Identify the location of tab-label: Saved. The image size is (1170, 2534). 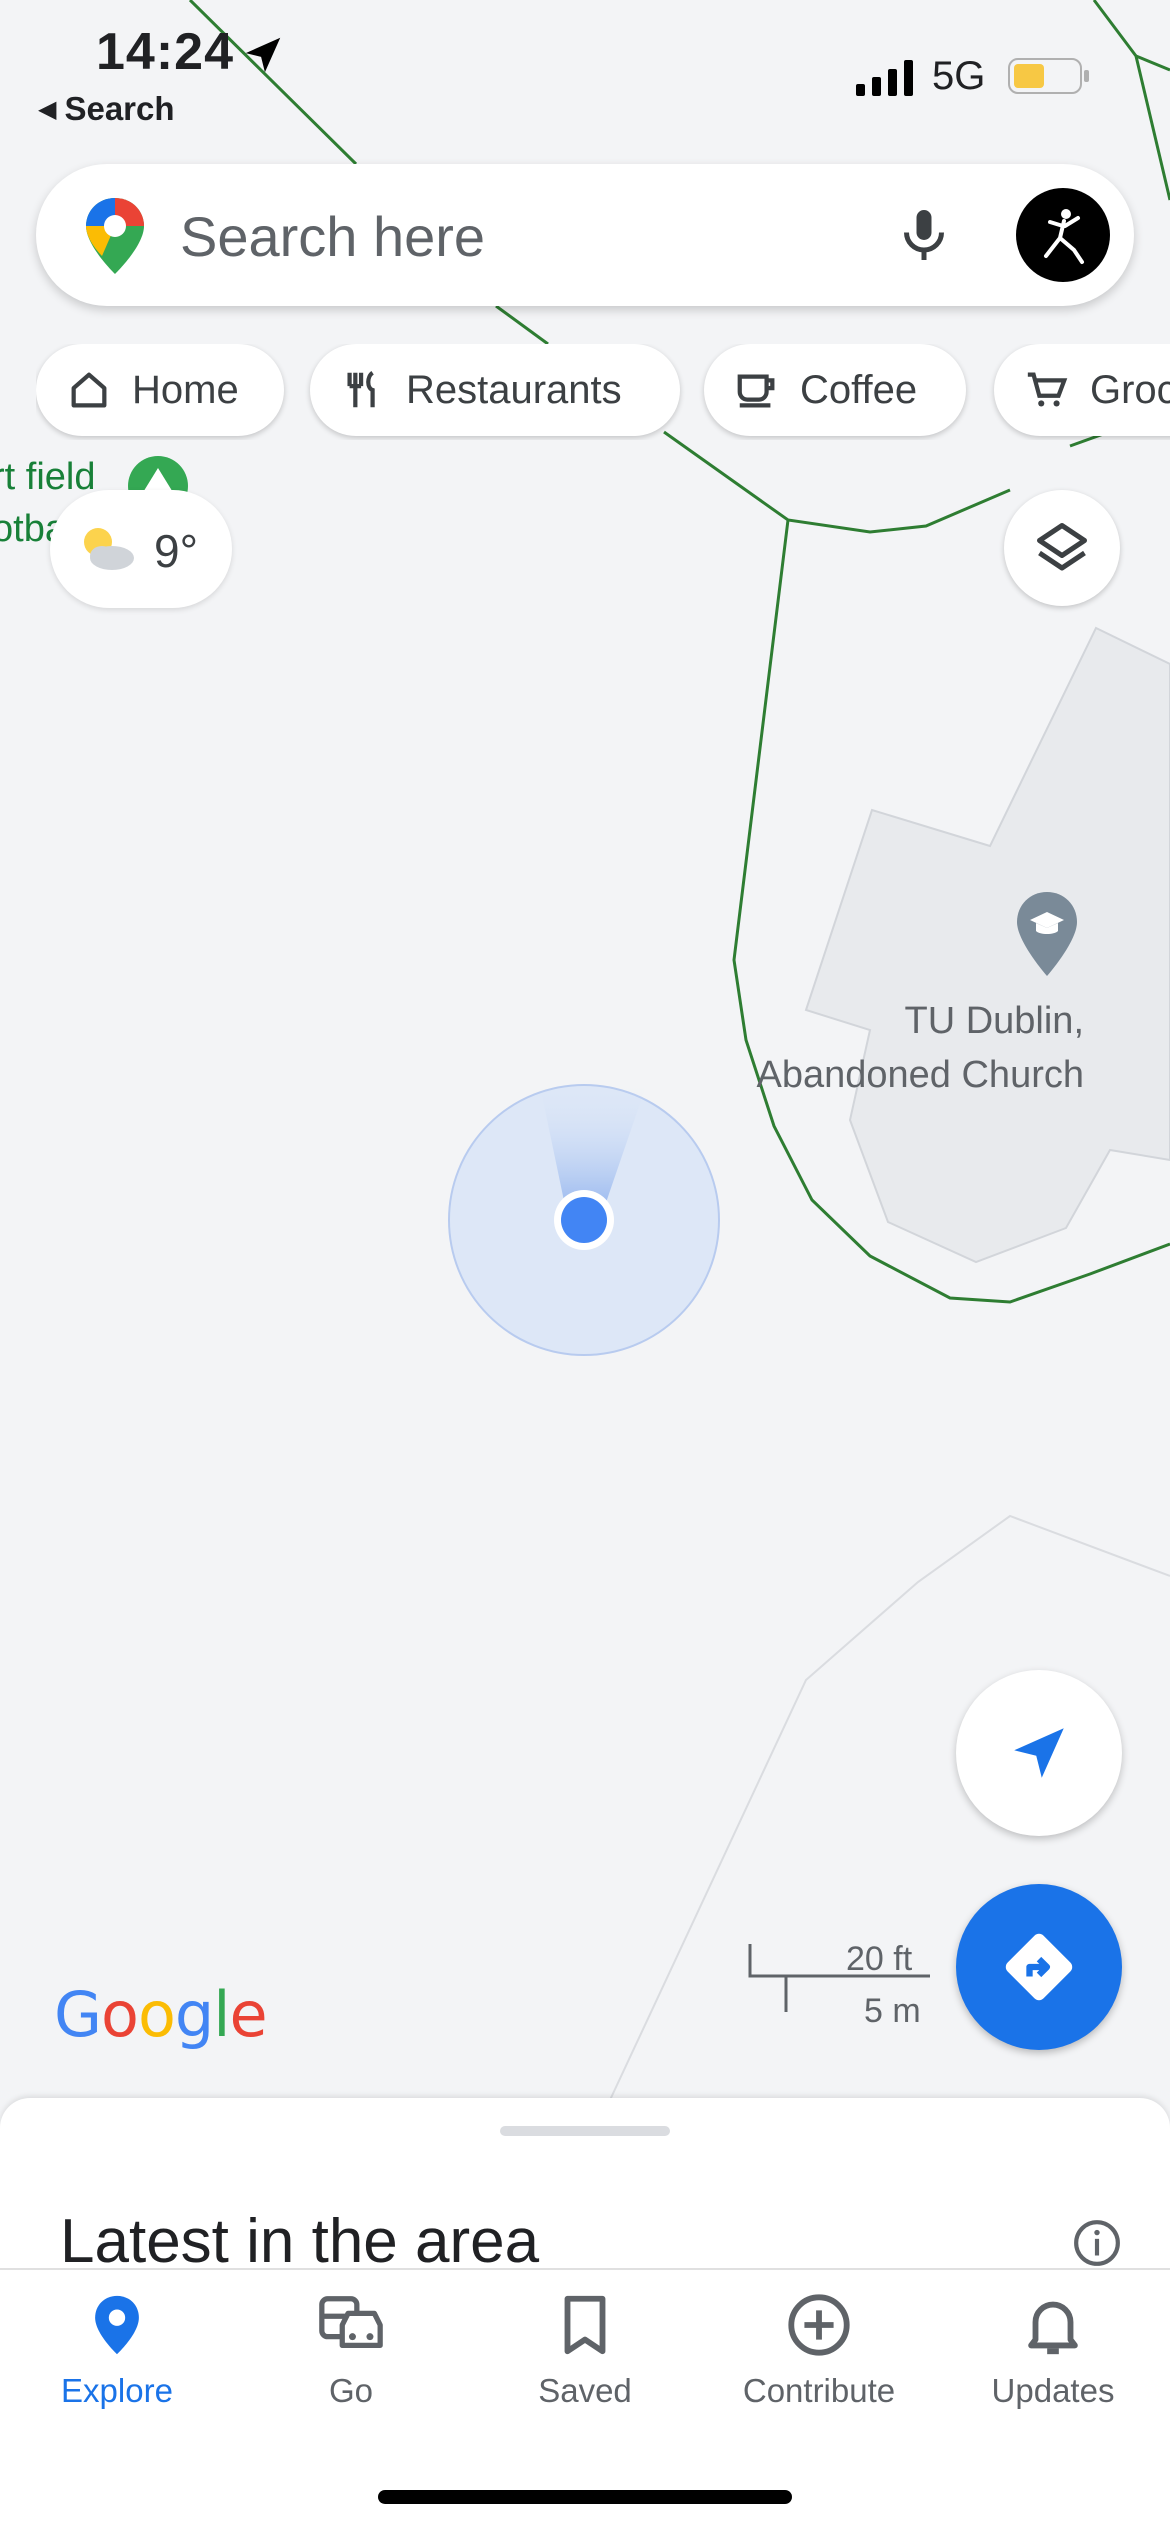
(585, 2390).